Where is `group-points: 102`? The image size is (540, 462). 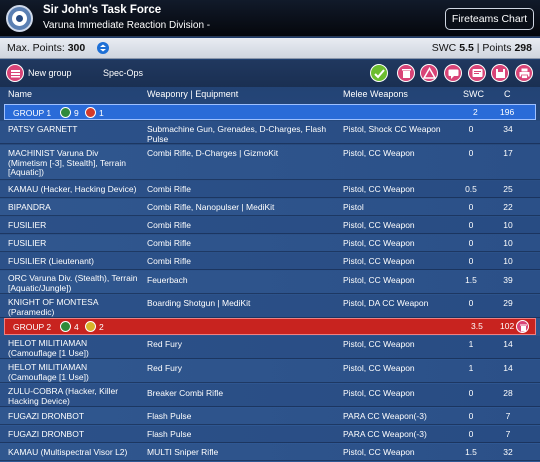
group-points: 102 is located at coordinates (507, 326).